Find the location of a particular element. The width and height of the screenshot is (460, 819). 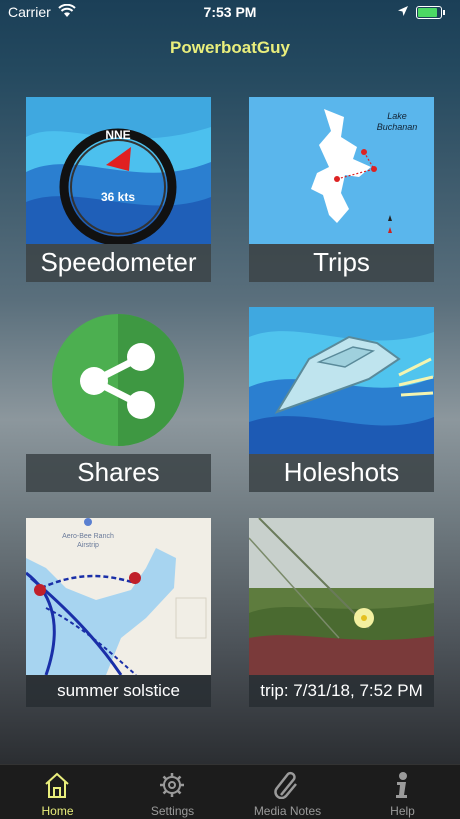

holeshots-thumbnail is located at coordinates (341, 380).